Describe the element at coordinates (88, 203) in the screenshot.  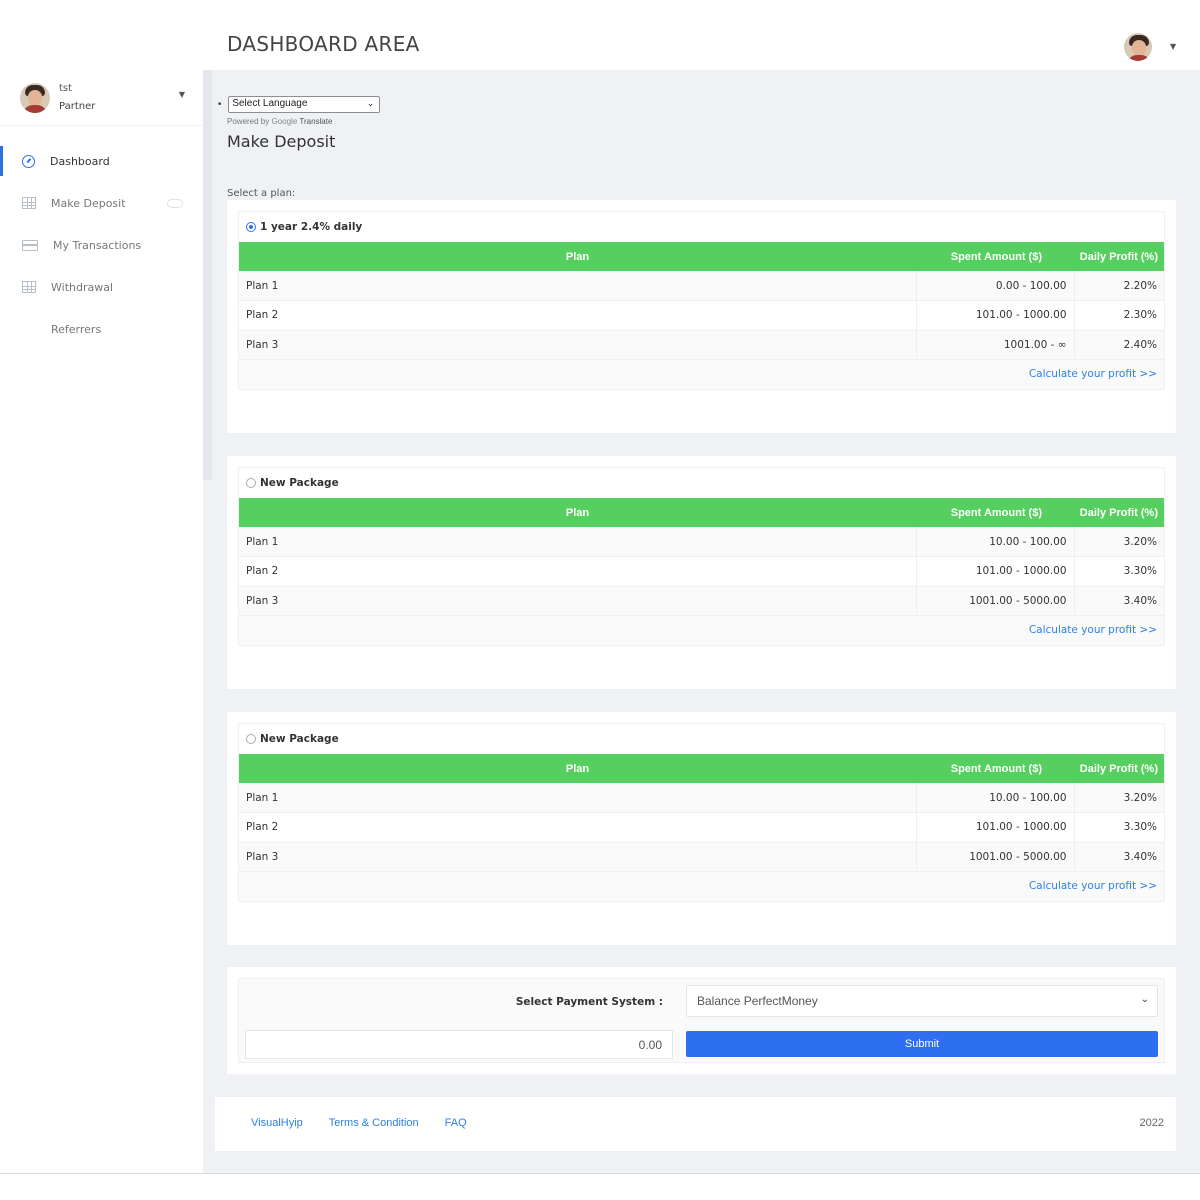
I see `sidebar-item-label: Make Deposit` at that location.